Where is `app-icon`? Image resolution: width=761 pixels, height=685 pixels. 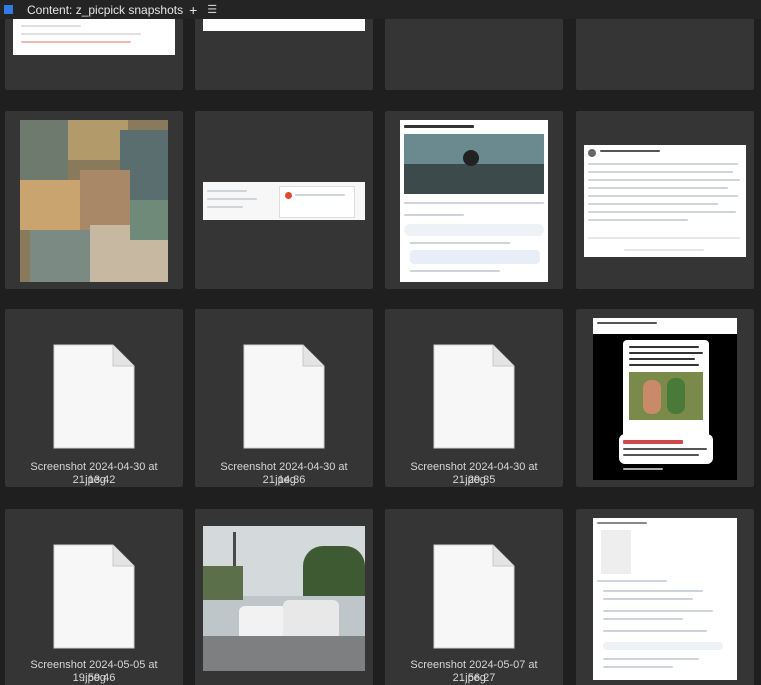
app-icon is located at coordinates (8, 9).